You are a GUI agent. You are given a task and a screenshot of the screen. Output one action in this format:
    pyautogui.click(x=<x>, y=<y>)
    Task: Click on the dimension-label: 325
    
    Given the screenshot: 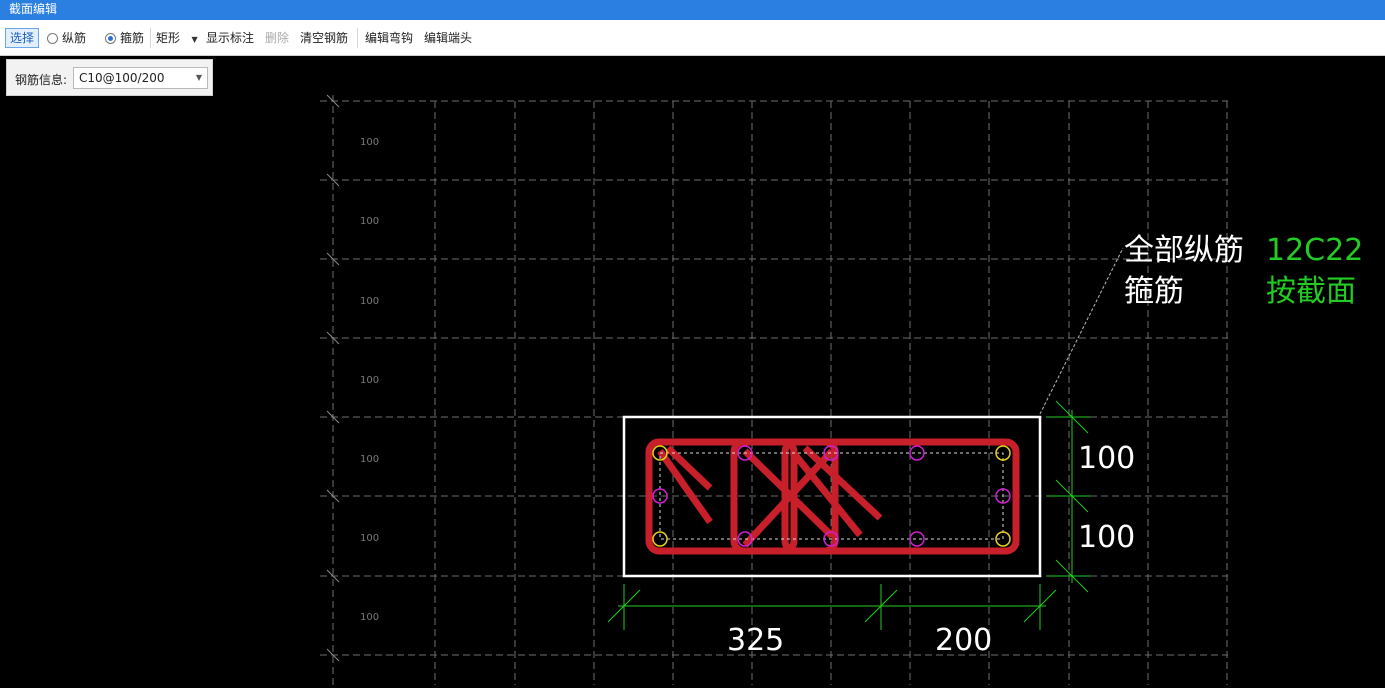 What is the action you would take?
    pyautogui.click(x=755, y=640)
    